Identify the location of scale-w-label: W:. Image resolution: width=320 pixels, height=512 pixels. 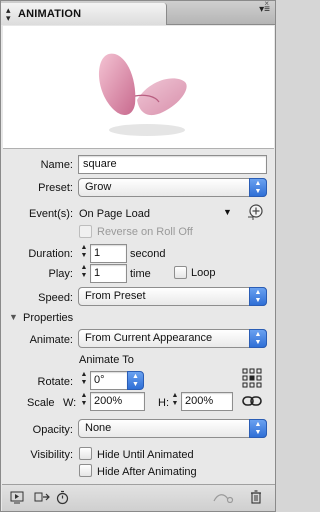
(70, 403).